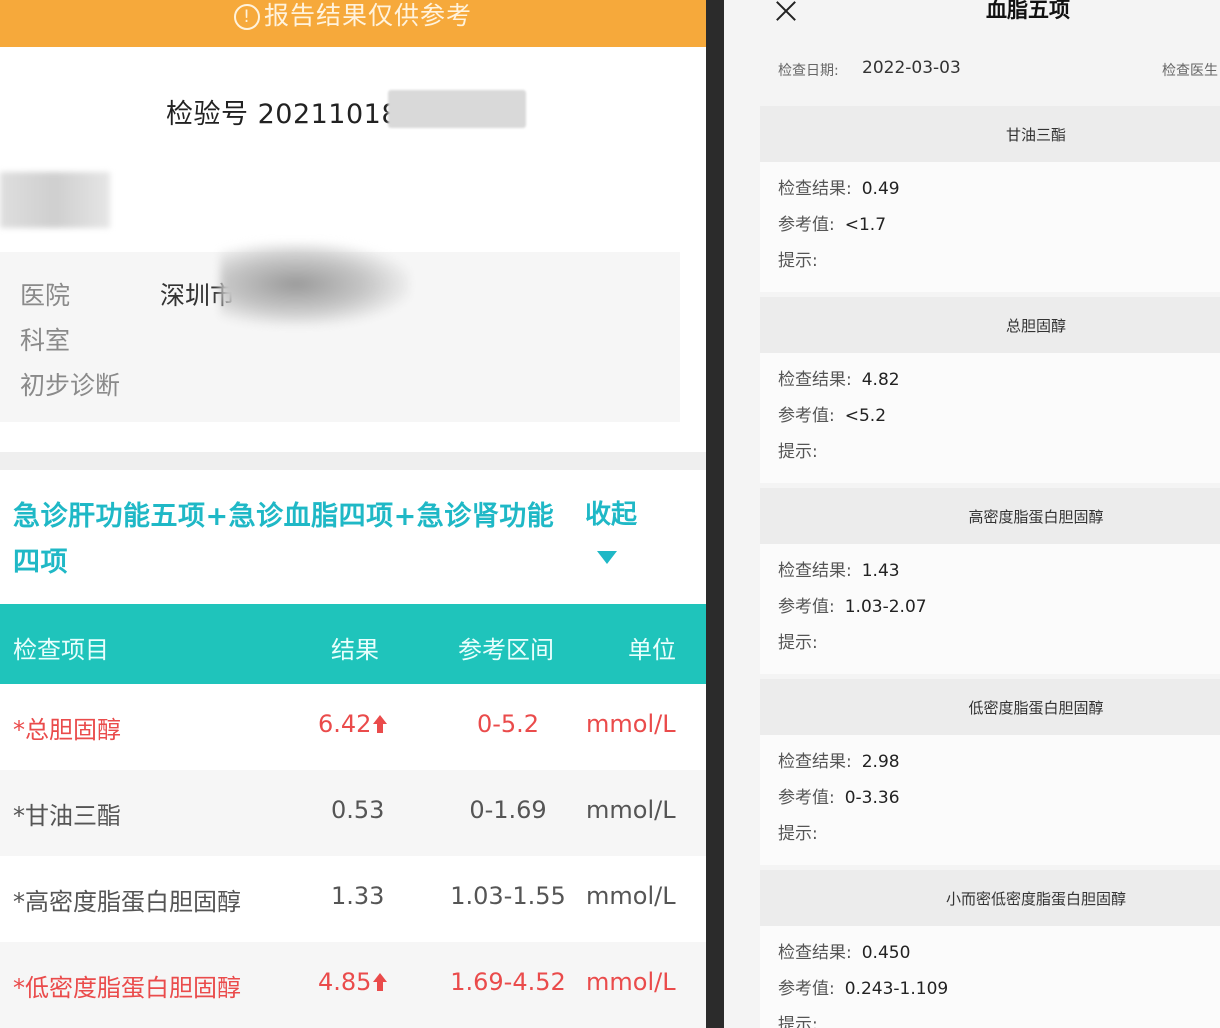 This screenshot has width=1220, height=1028. Describe the element at coordinates (284, 539) in the screenshot. I see `test-group-title: 急诊肝功能五项+急诊血脂四项+急诊肾功能四项` at that location.